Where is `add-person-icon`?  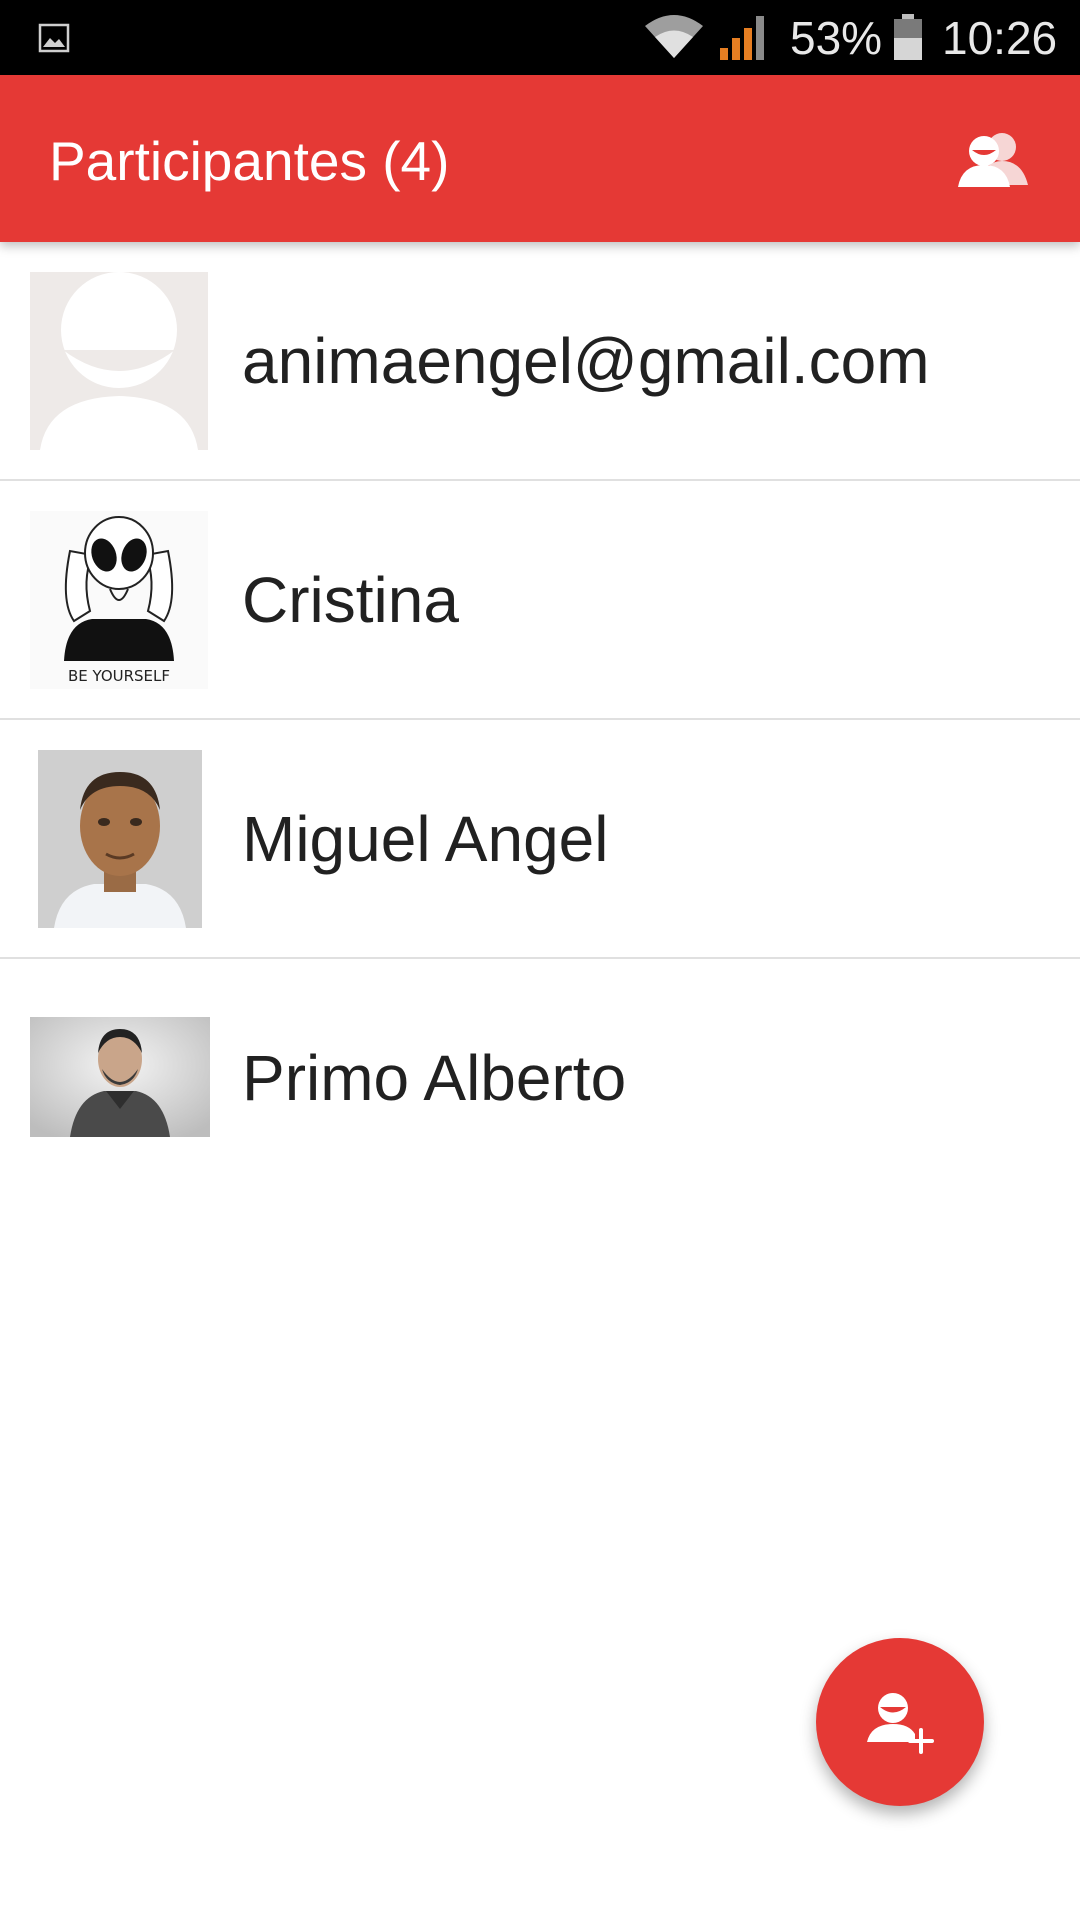 add-person-icon is located at coordinates (900, 1723).